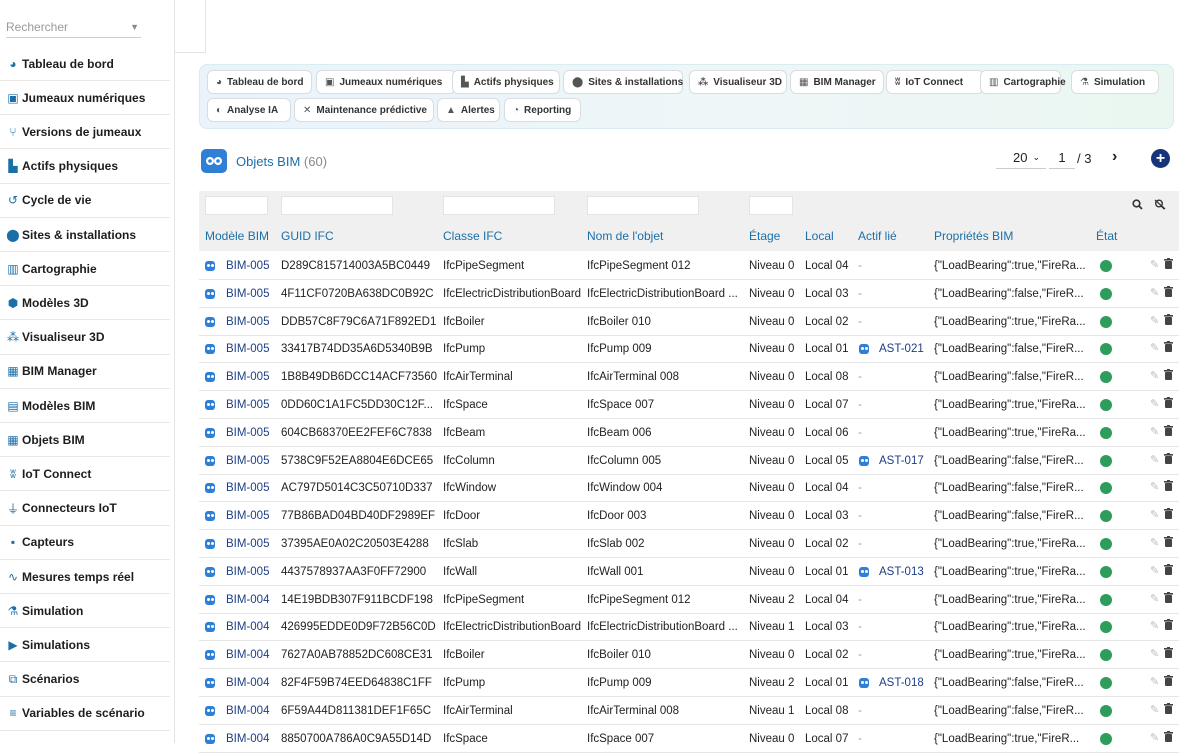 The image size is (1200, 753). I want to click on col-header-class: Classe IFC, so click(472, 236).